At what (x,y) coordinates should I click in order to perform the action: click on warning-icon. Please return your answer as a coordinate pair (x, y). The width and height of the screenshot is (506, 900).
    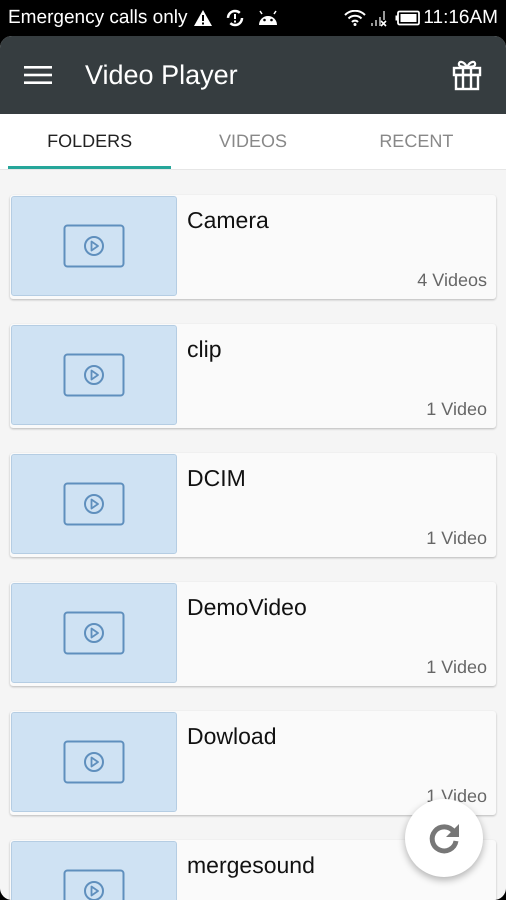
    Looking at the image, I should click on (202, 18).